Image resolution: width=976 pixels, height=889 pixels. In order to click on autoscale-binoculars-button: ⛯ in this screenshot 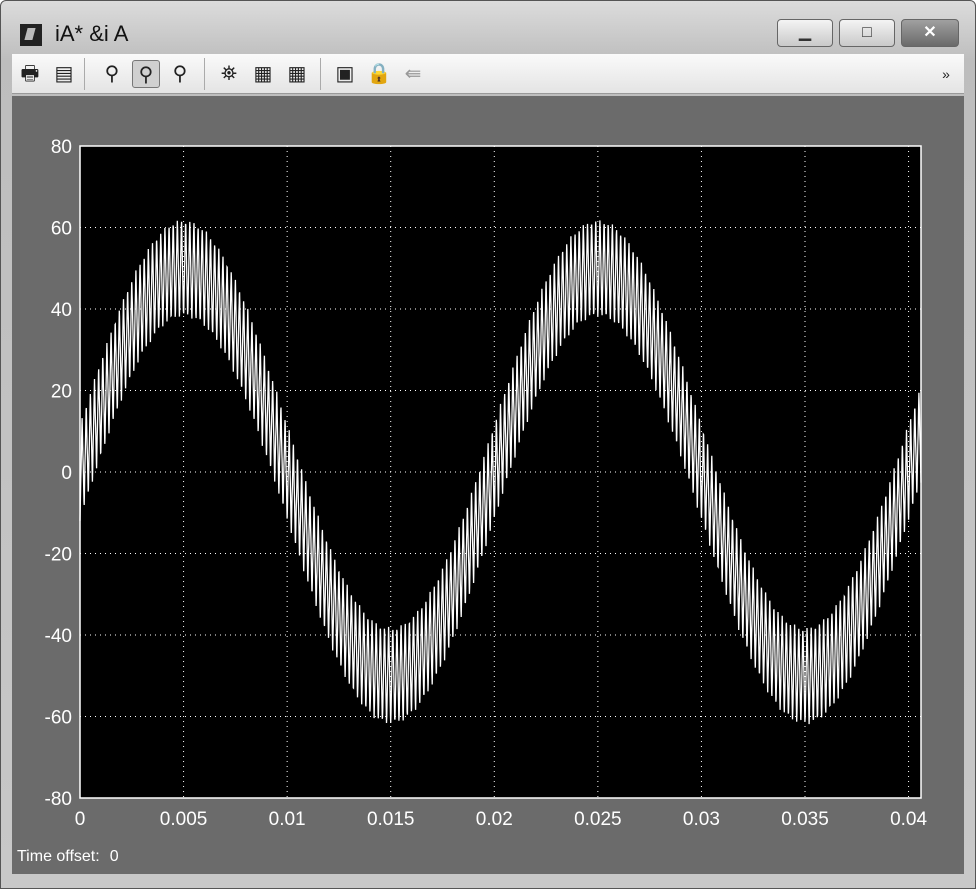, I will do `click(229, 74)`.